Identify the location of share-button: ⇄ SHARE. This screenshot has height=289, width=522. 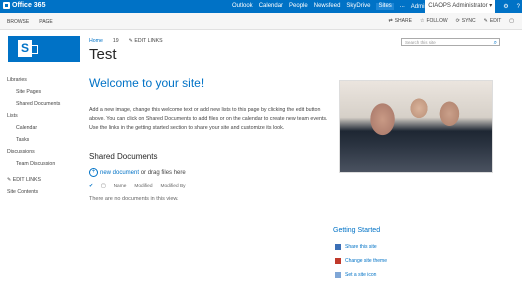
(400, 21).